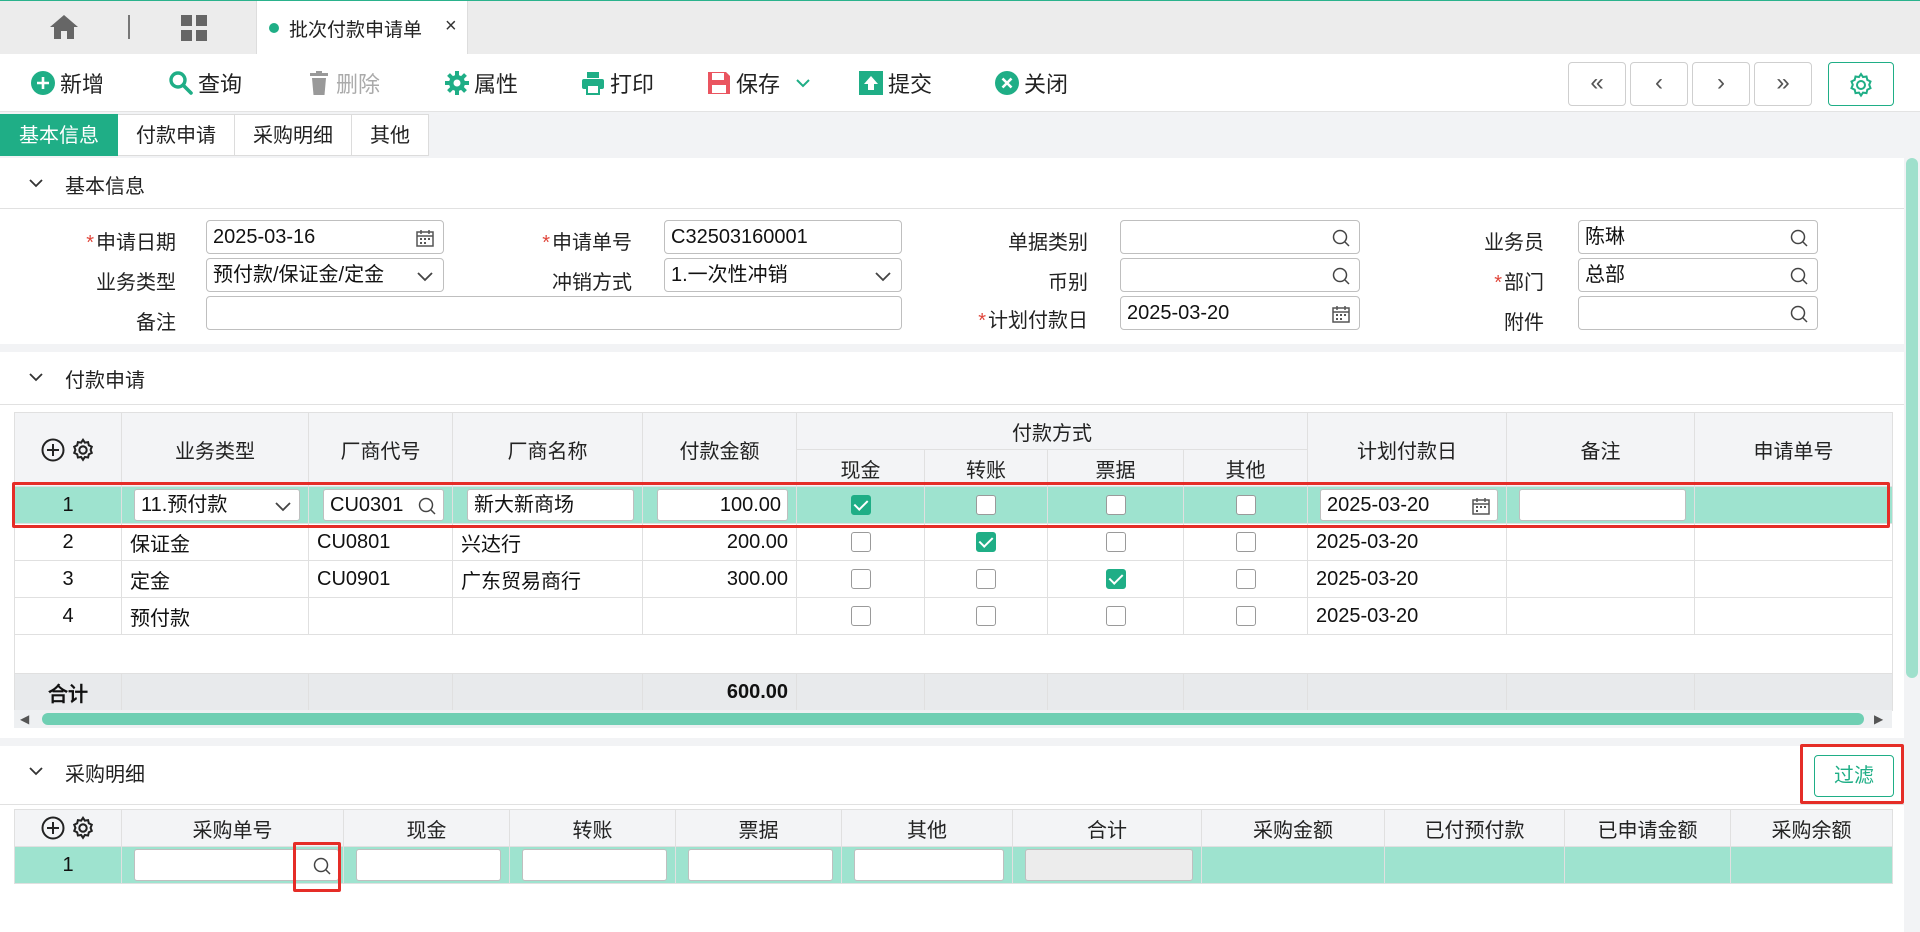 The height and width of the screenshot is (932, 1920). Describe the element at coordinates (428, 865) in the screenshot. I see `cash-input` at that location.